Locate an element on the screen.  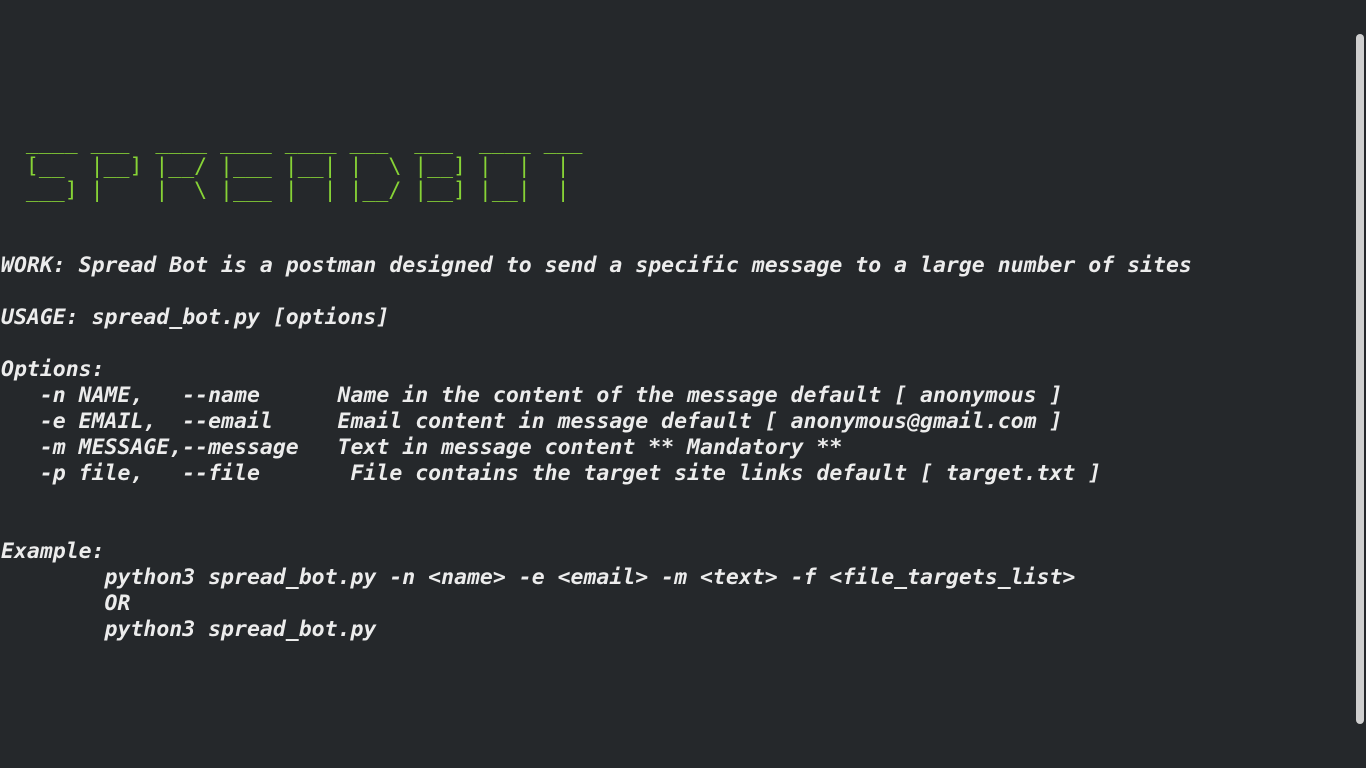
options-heading: Options: is located at coordinates (53, 369).